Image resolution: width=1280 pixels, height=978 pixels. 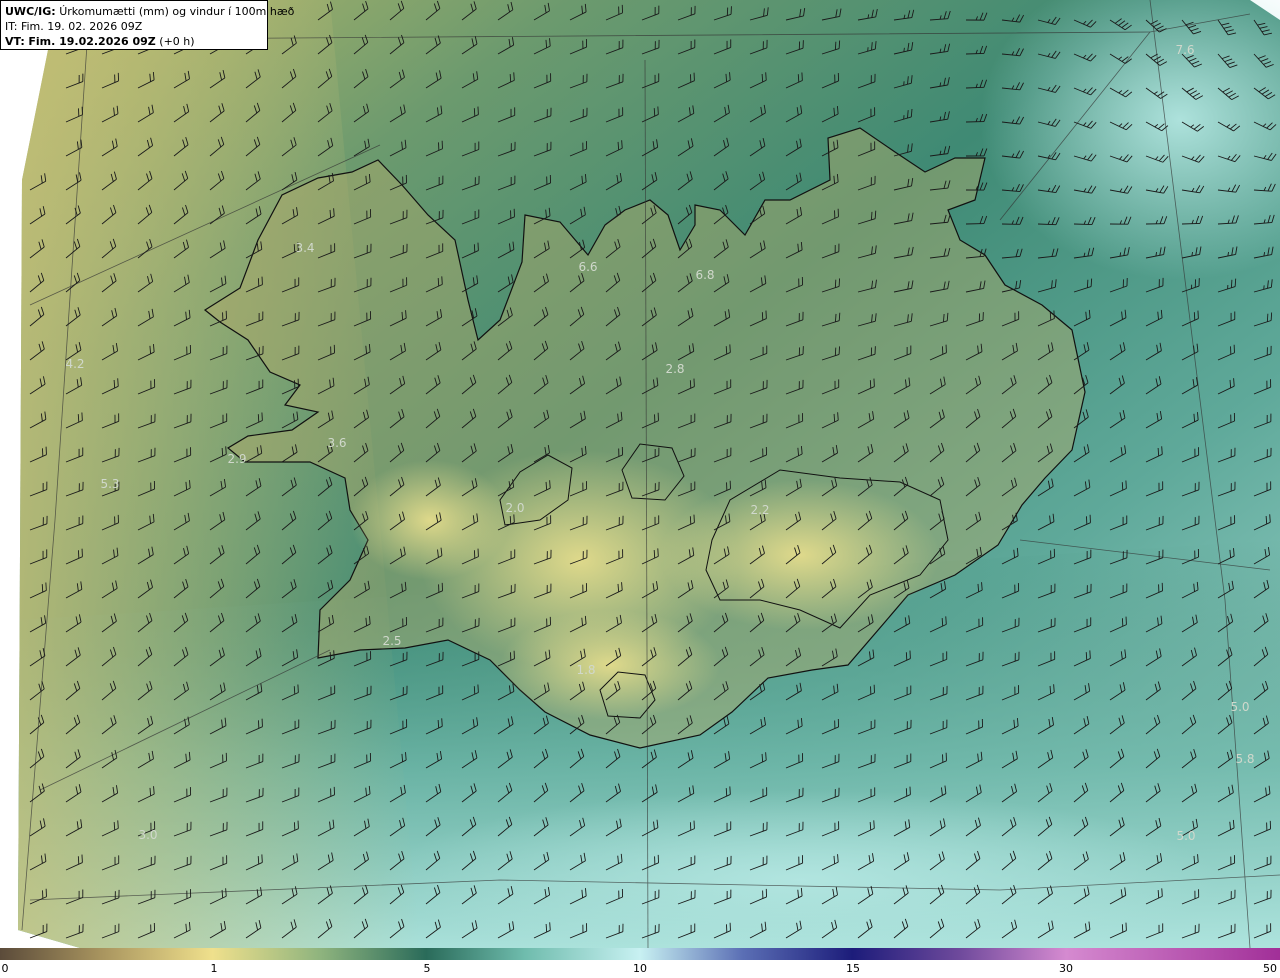 I want to click on colorbar-tick: 50, so click(x=1270, y=968).